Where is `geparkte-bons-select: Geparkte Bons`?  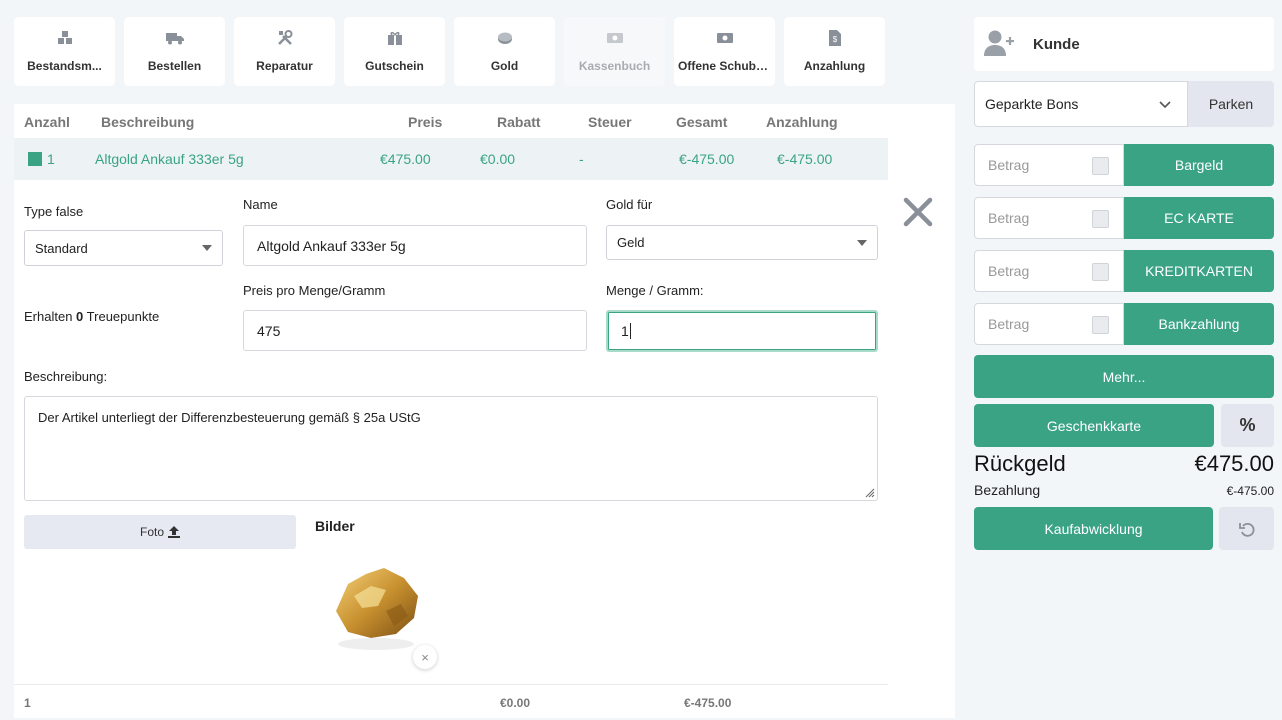 geparkte-bons-select: Geparkte Bons is located at coordinates (1081, 104).